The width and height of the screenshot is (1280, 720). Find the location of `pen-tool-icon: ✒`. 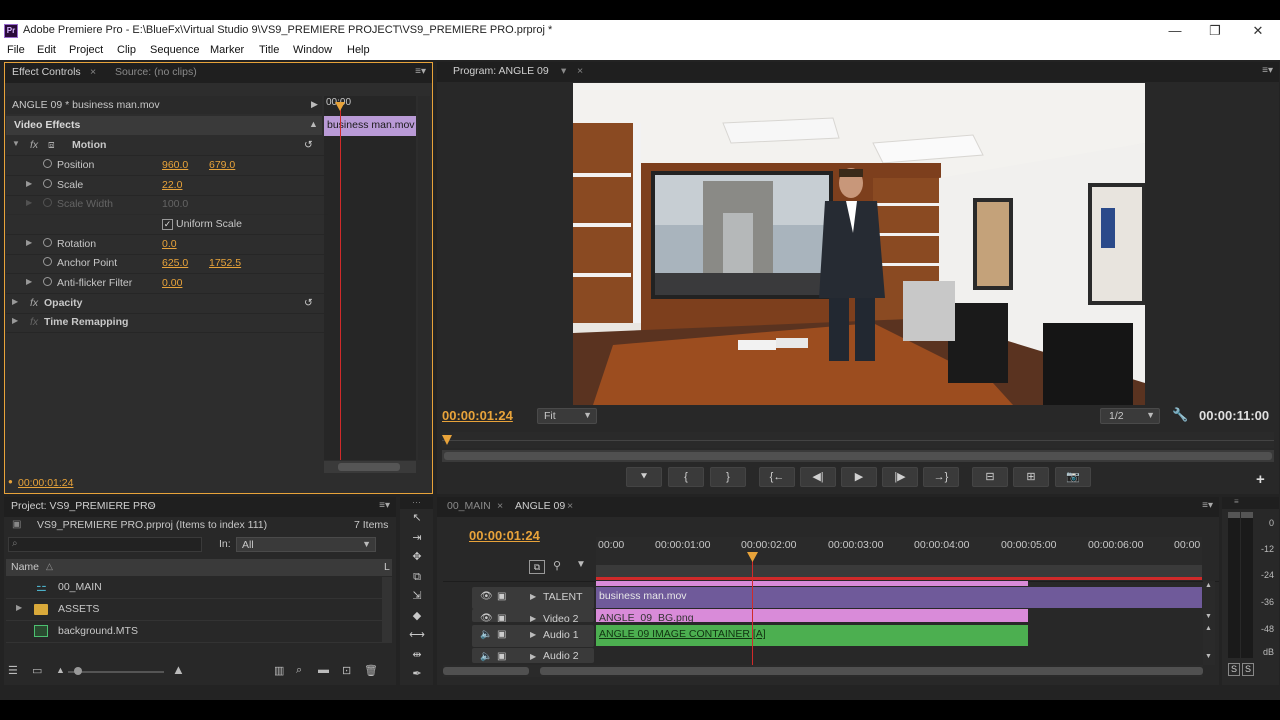

pen-tool-icon: ✒ is located at coordinates (417, 674).